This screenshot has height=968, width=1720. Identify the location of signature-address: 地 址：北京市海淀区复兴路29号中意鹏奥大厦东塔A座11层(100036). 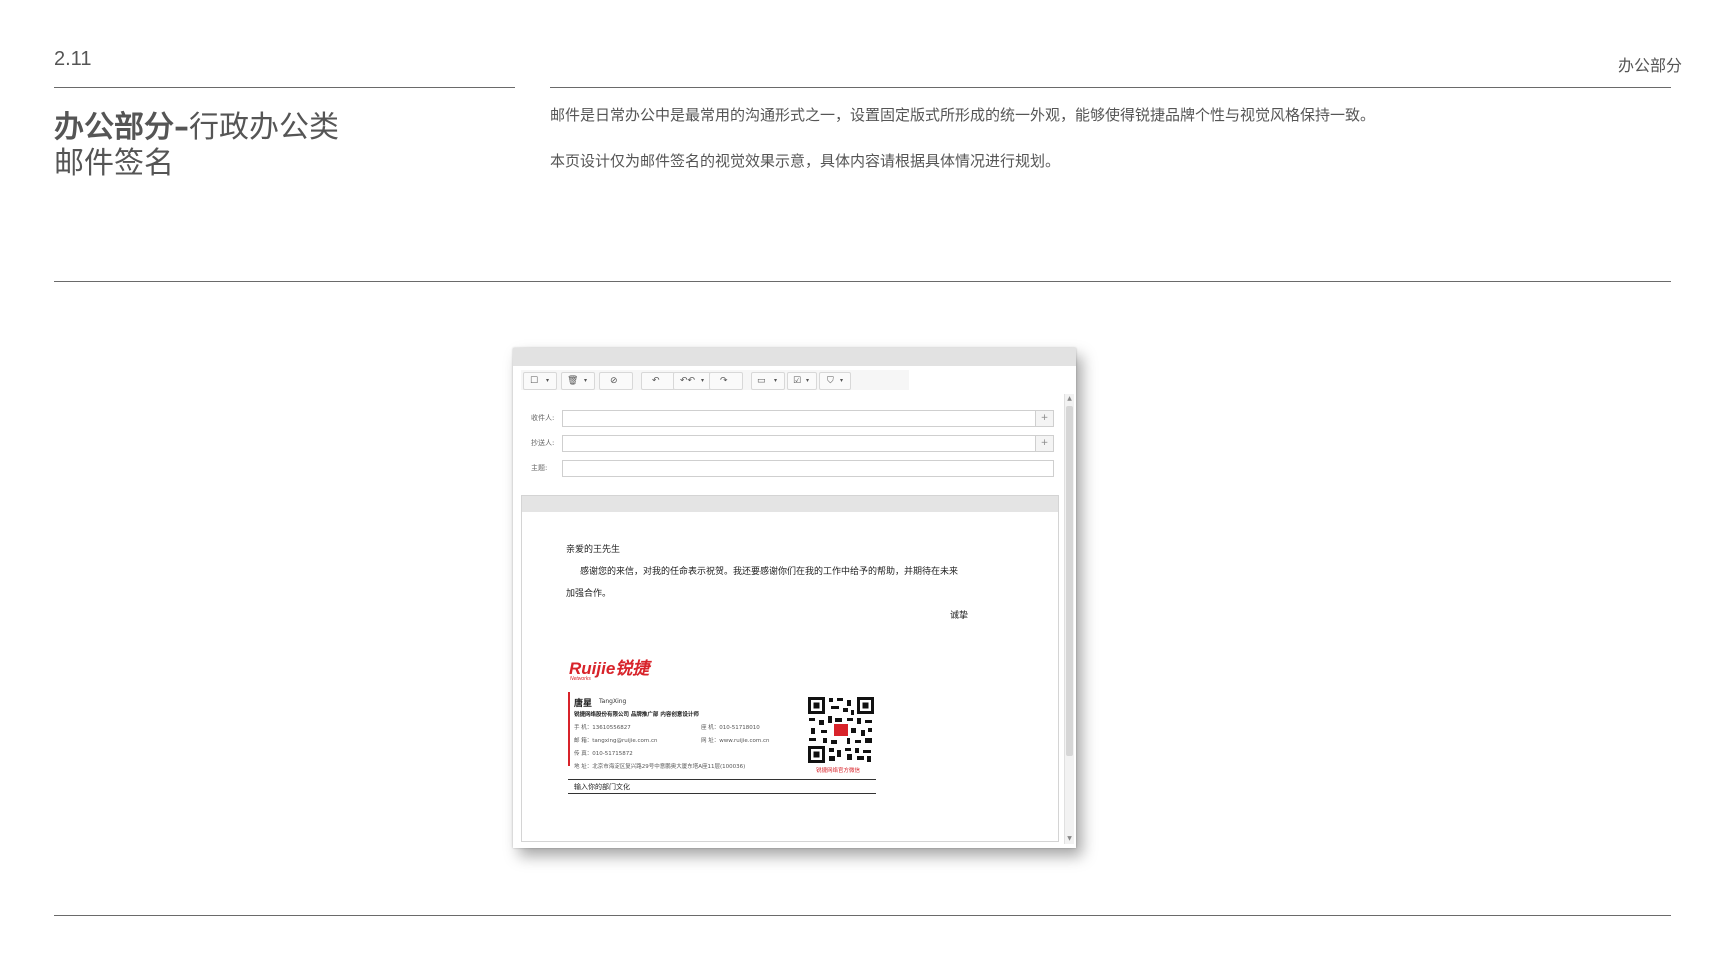
(660, 767).